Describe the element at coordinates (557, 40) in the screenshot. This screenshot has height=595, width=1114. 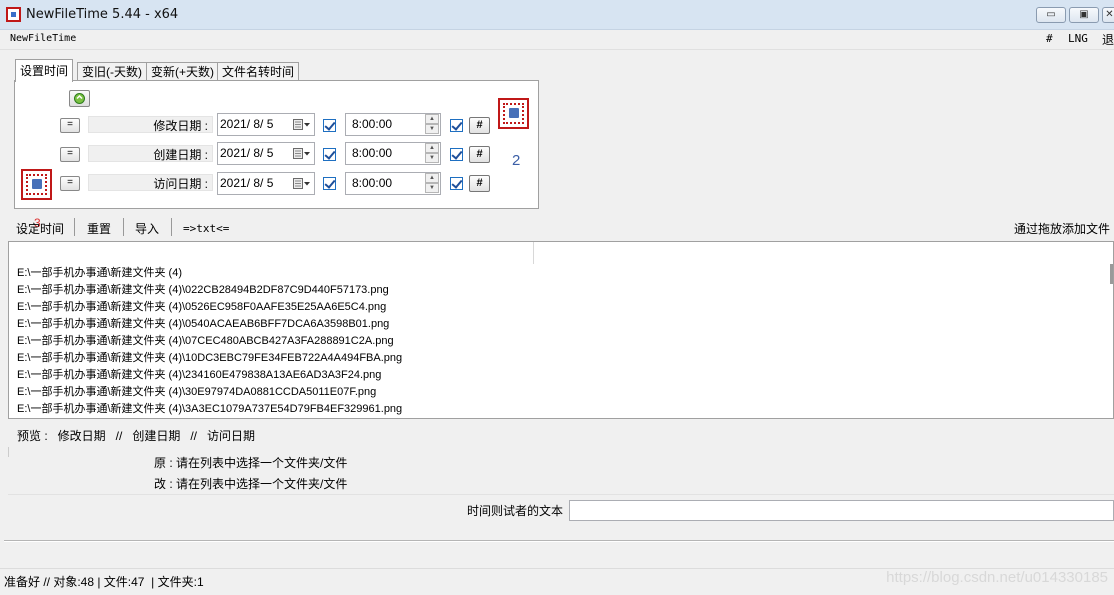
I see `menu-strip` at that location.